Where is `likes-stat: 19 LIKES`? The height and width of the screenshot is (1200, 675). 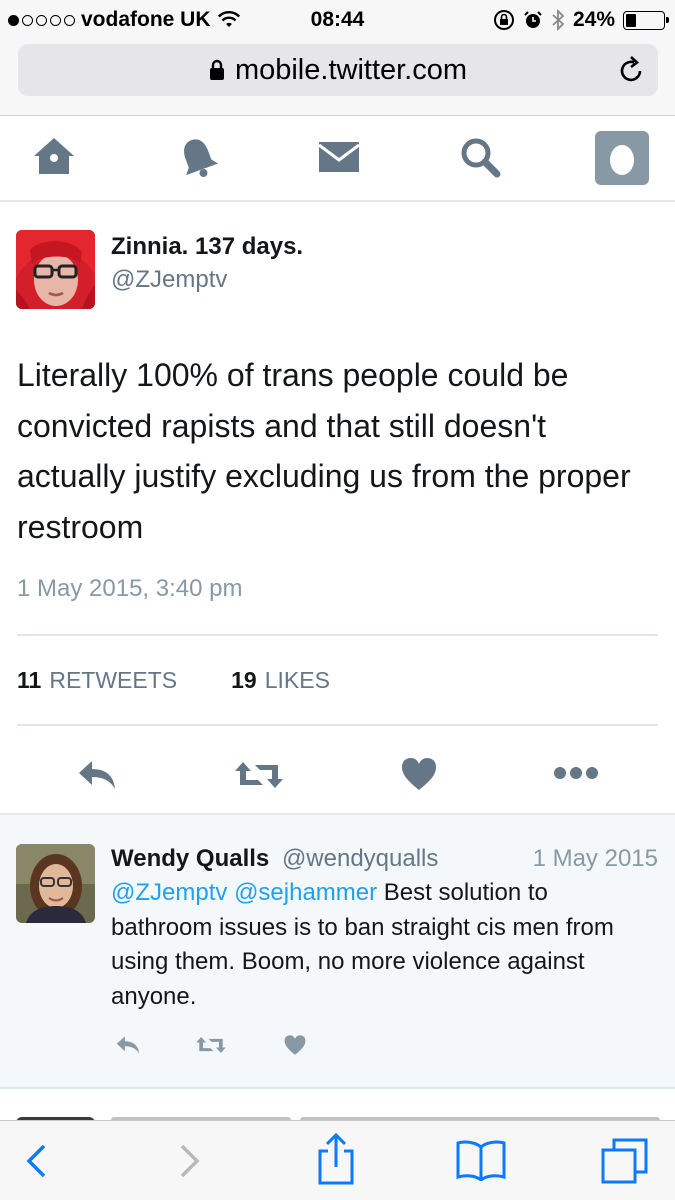 likes-stat: 19 LIKES is located at coordinates (280, 680).